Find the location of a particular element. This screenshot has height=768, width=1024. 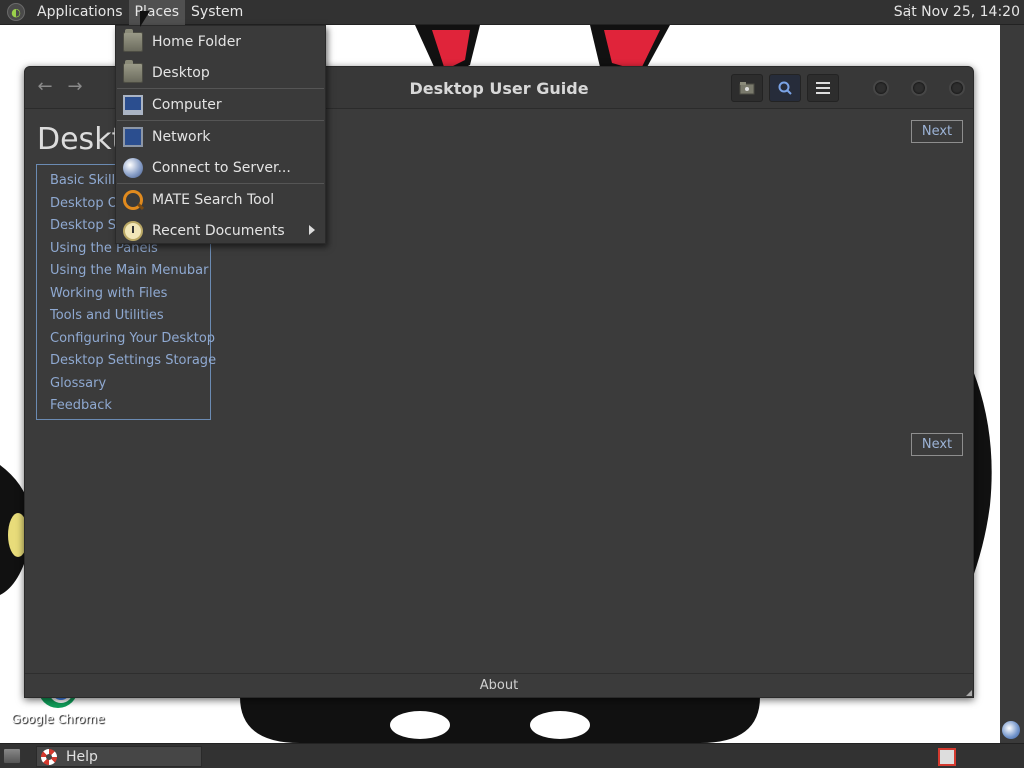

help-lifebuoy-icon is located at coordinates (49, 756).